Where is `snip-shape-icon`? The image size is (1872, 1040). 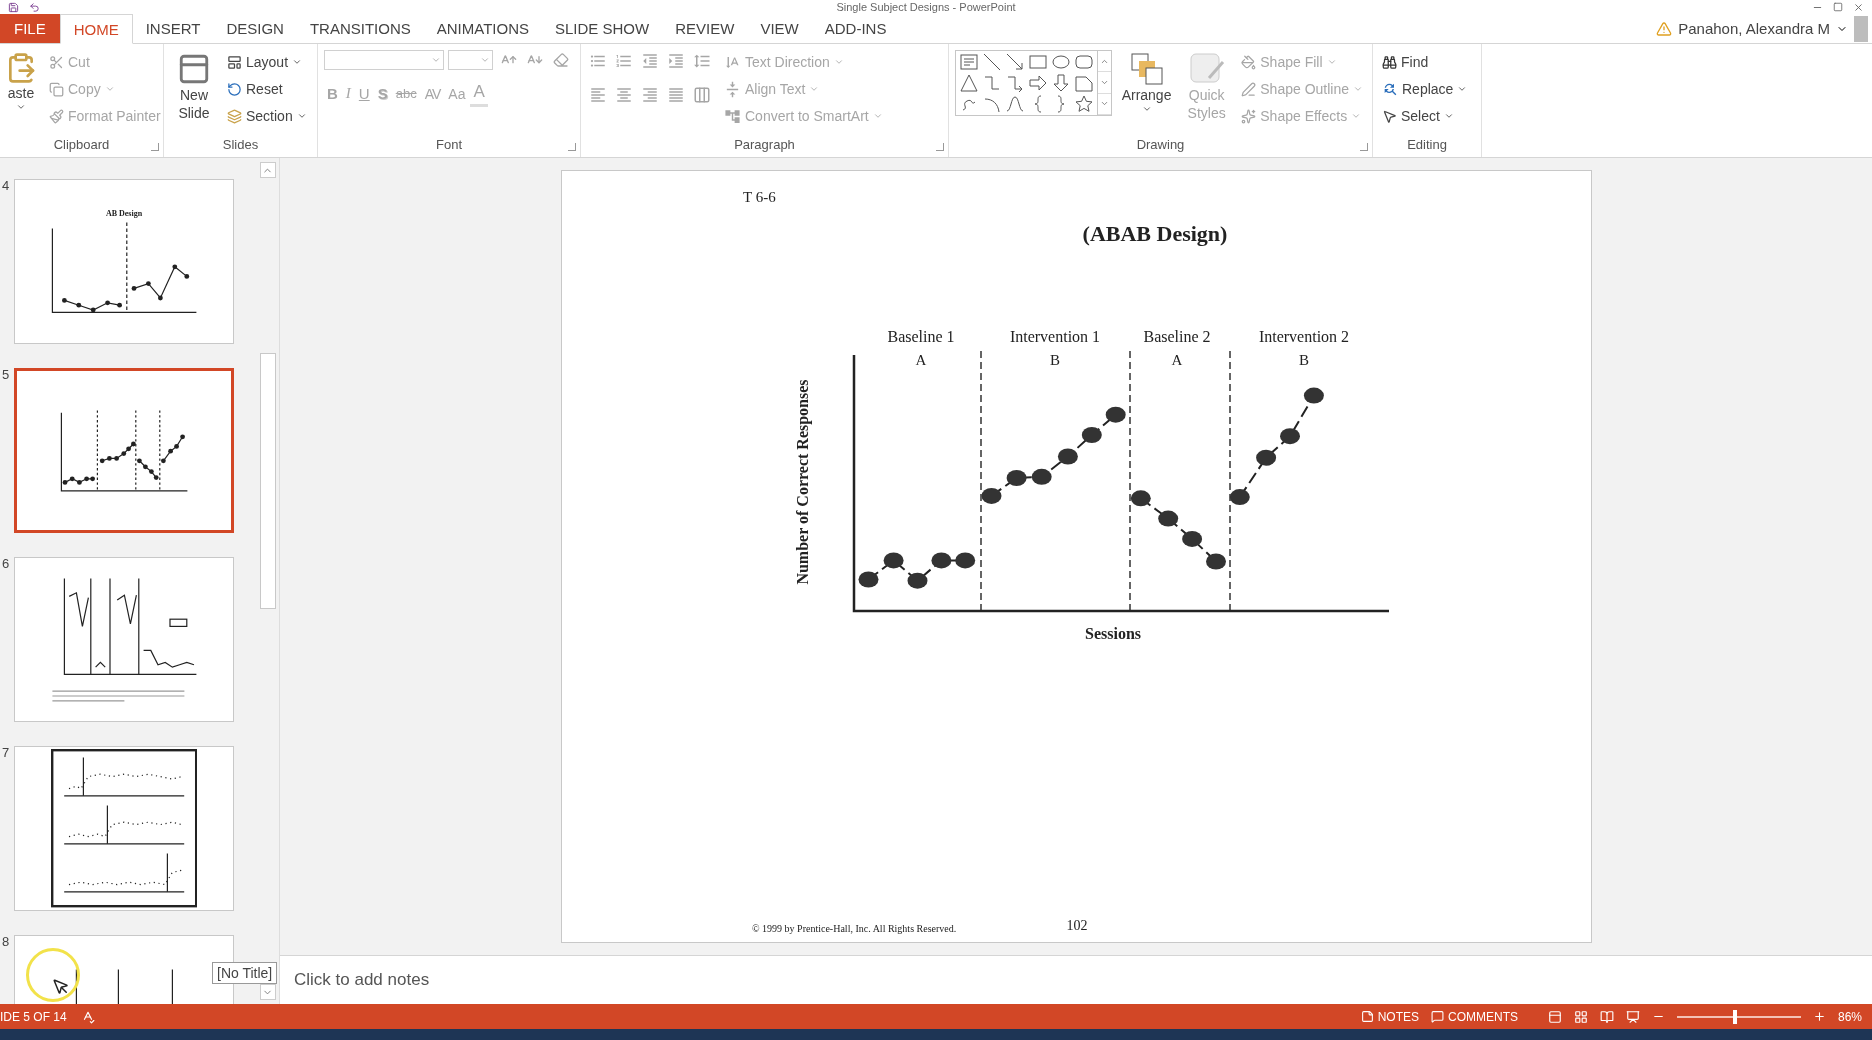
snip-shape-icon is located at coordinates (1084, 83).